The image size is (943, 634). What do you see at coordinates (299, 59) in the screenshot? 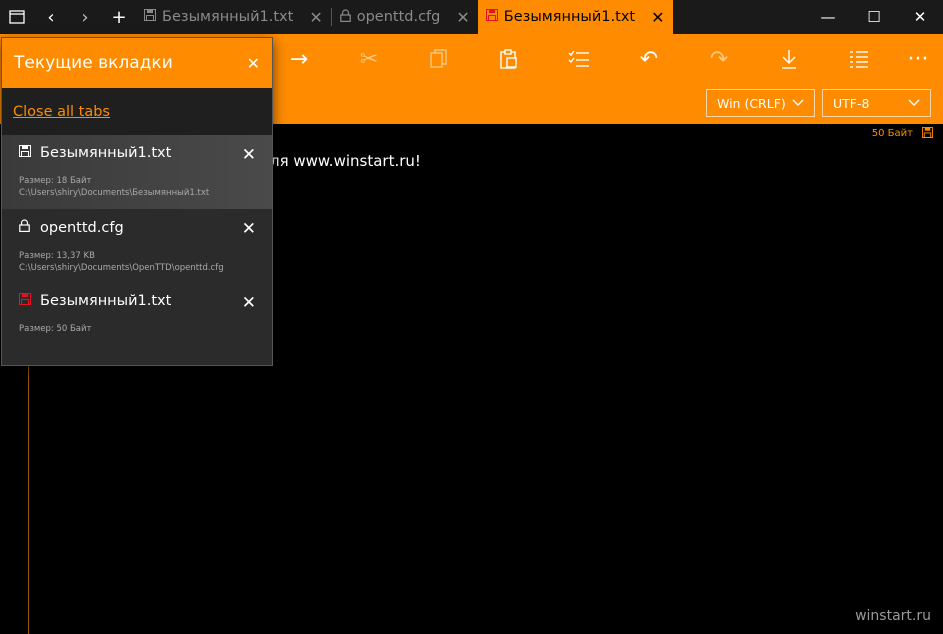
I see `goto-arrow-icon: →` at bounding box center [299, 59].